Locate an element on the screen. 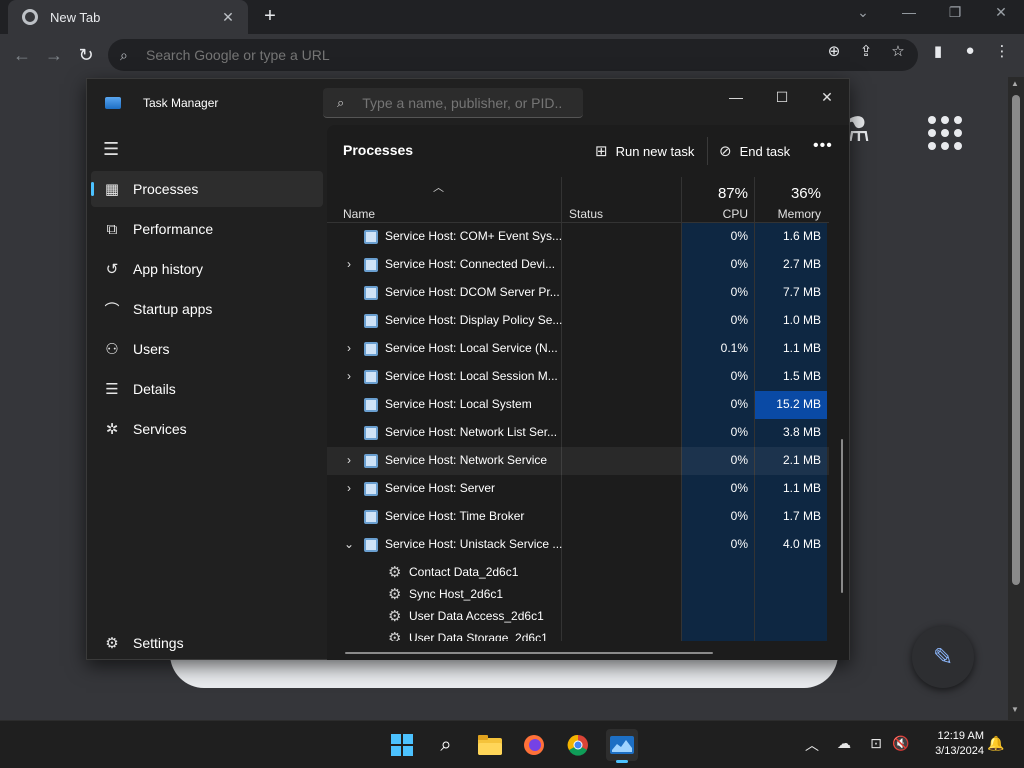  process-memory: 15.2 MB is located at coordinates (791, 405).